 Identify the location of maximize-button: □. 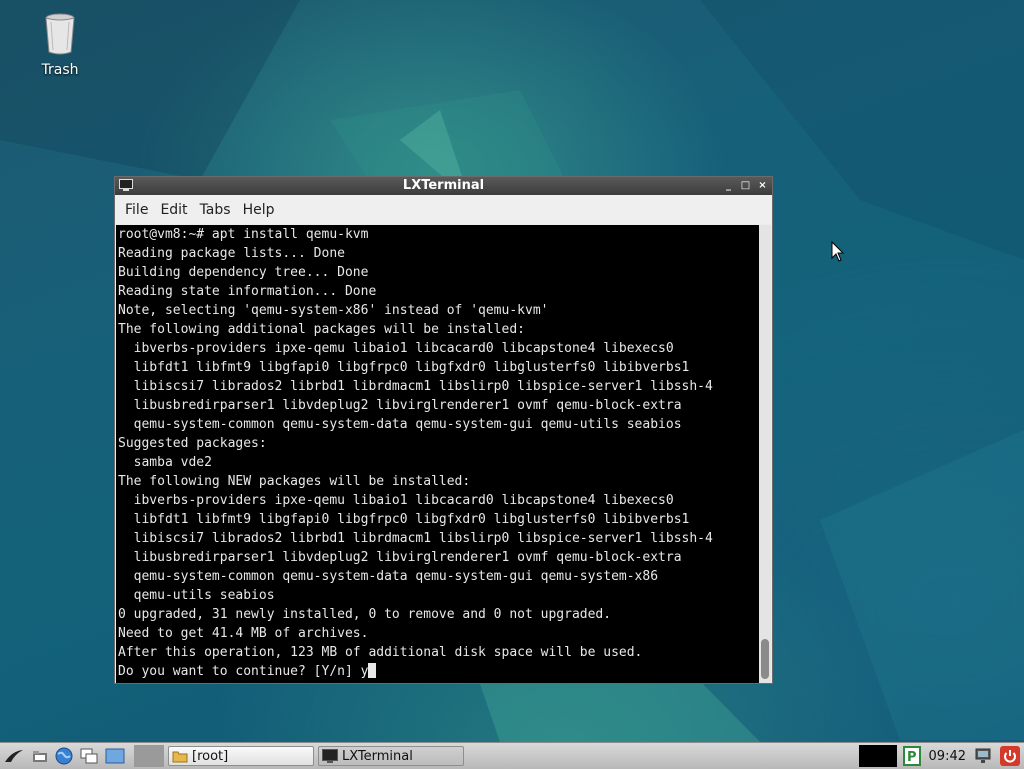
(745, 186).